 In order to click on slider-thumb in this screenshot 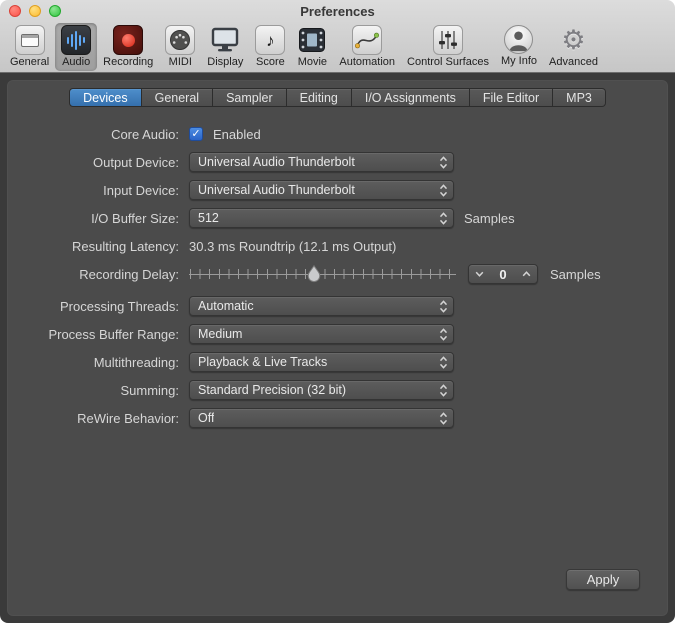, I will do `click(314, 273)`.